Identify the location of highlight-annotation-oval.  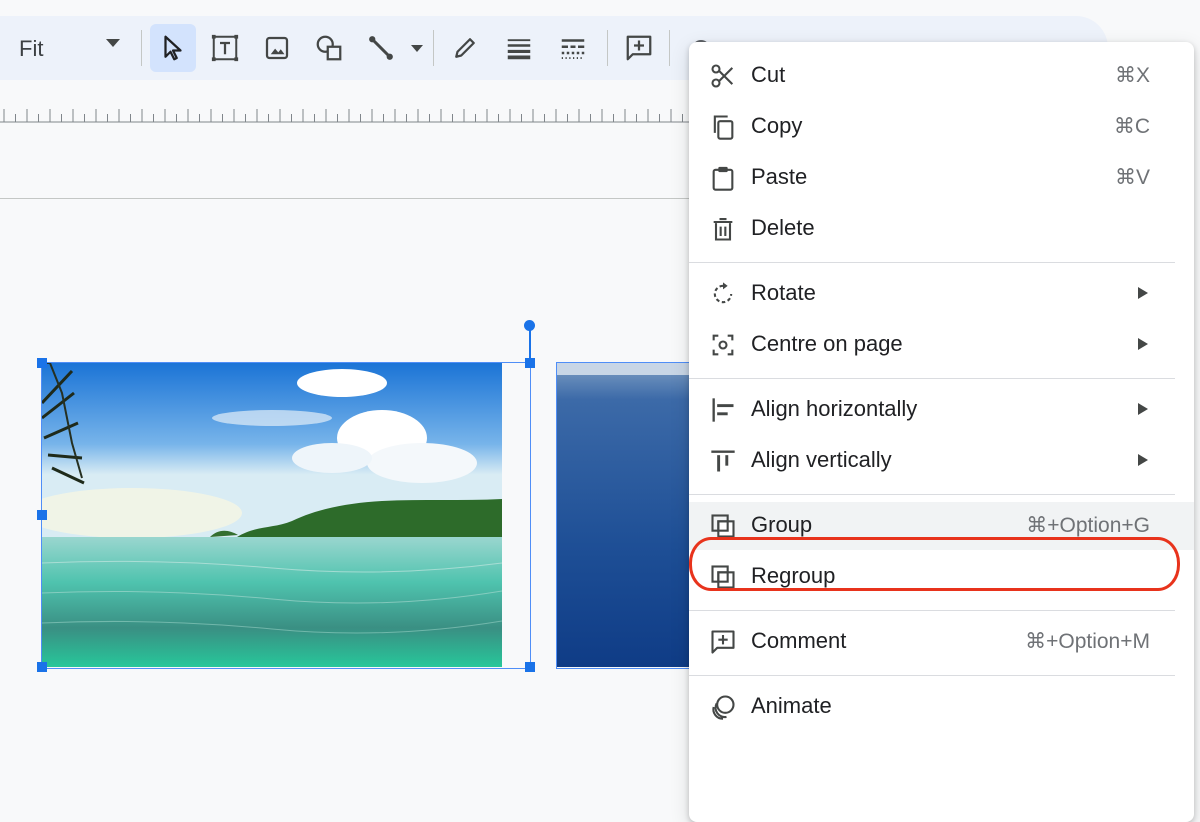
(934, 564).